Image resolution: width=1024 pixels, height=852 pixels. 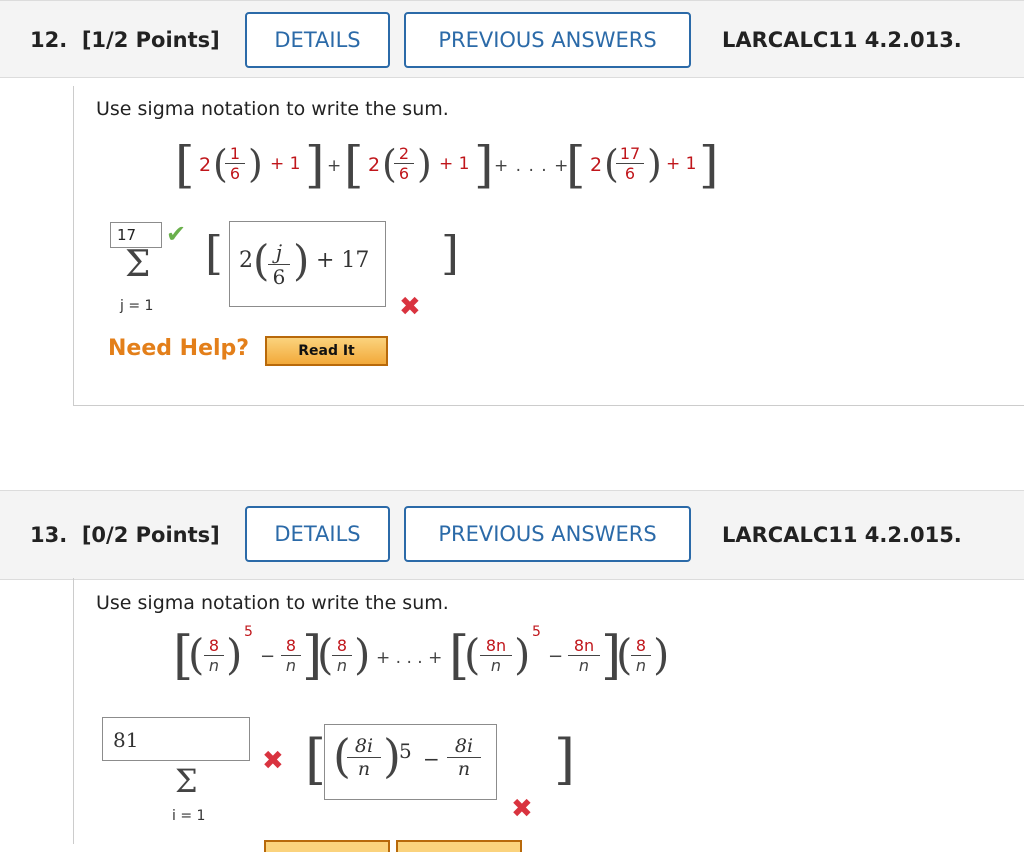 I want to click on lower-limit: i = 1, so click(x=189, y=816).